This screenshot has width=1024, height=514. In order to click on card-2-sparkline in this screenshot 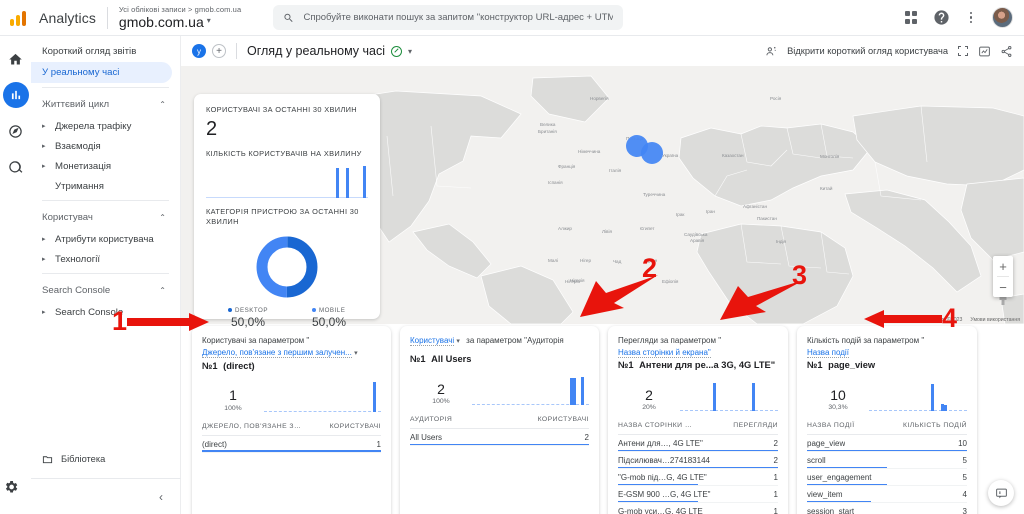, I will do `click(530, 389)`.